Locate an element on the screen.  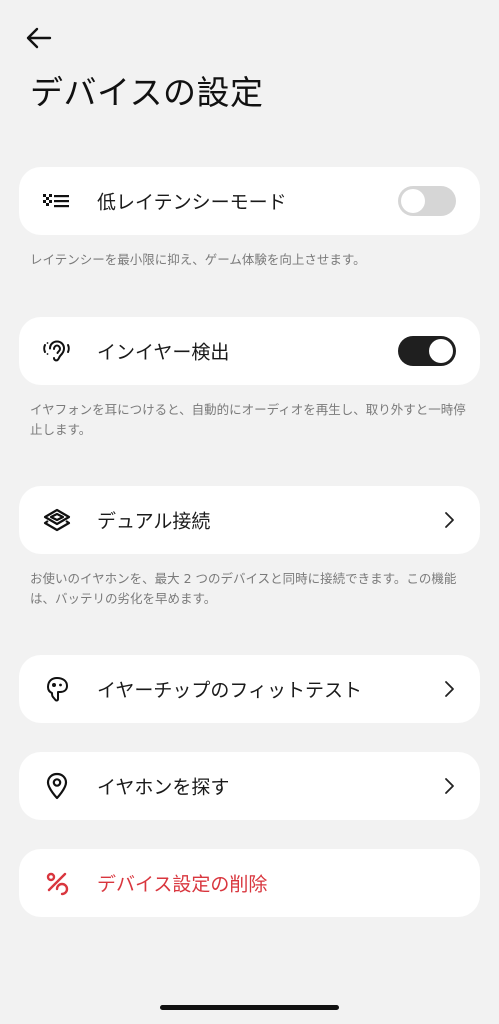
find-earphones-row: イヤホンを探す is located at coordinates (249, 786).